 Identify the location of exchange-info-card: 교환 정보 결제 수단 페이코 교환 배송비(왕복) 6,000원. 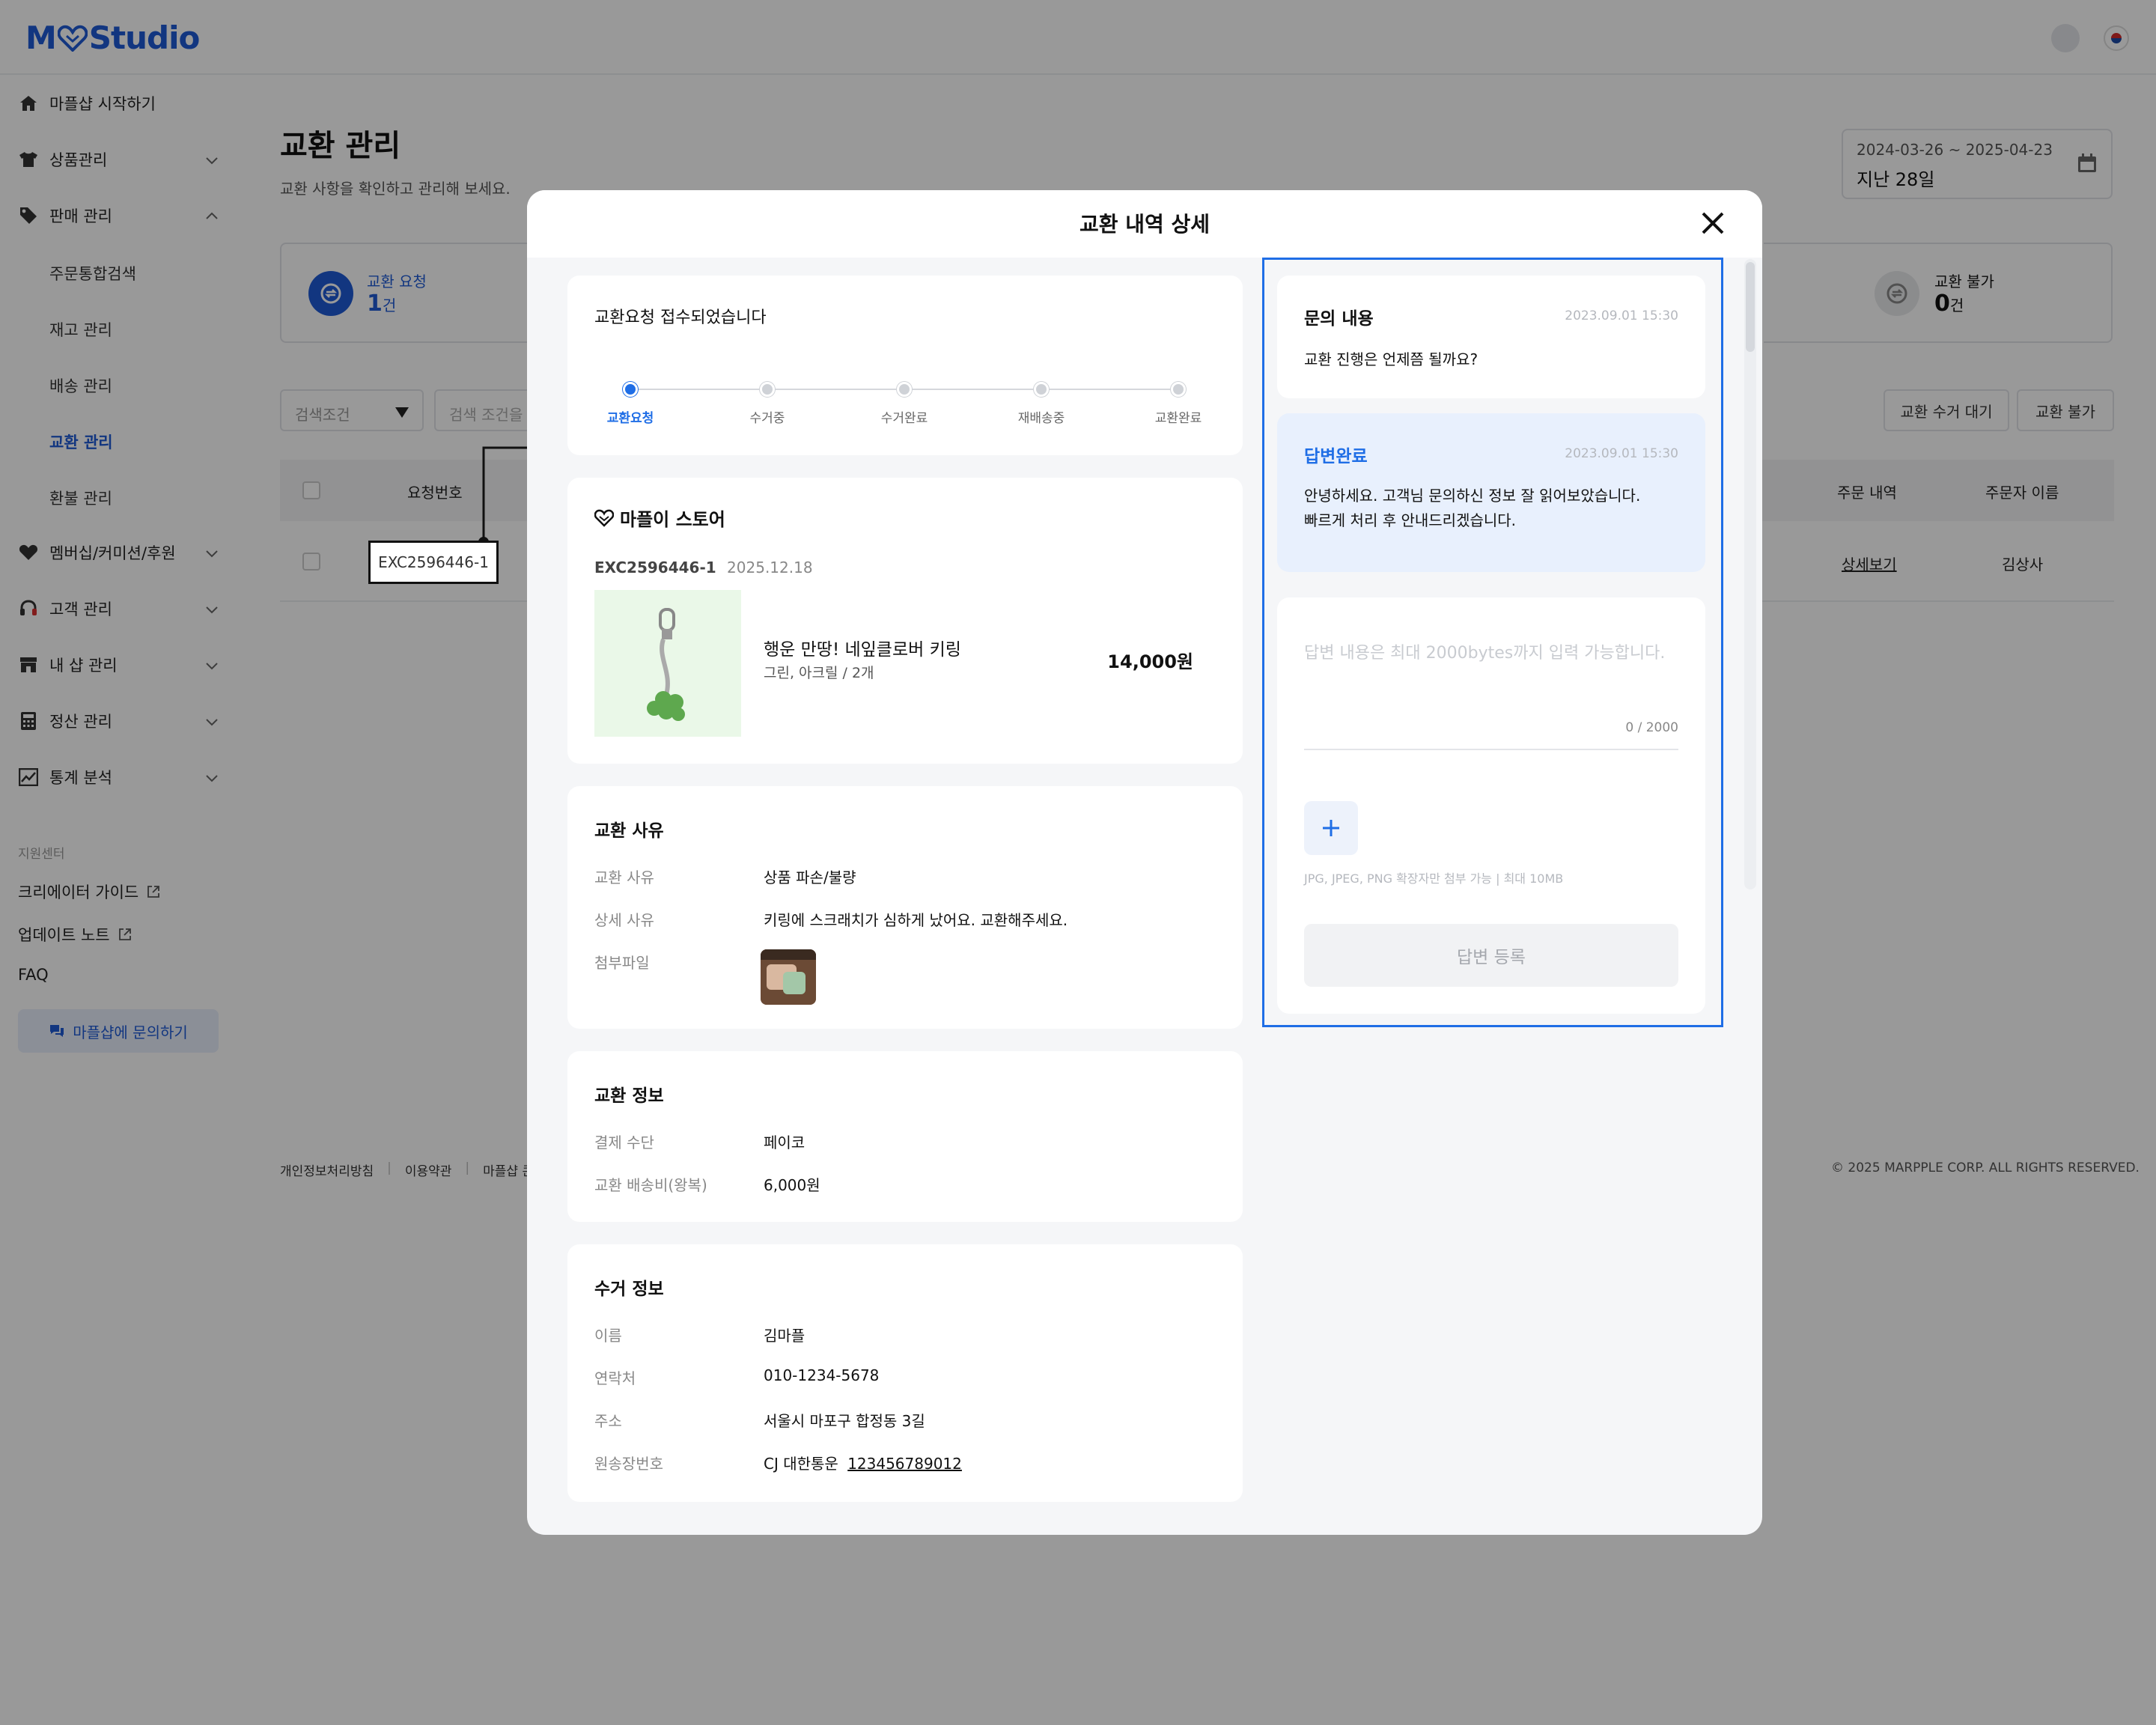
(905, 1136).